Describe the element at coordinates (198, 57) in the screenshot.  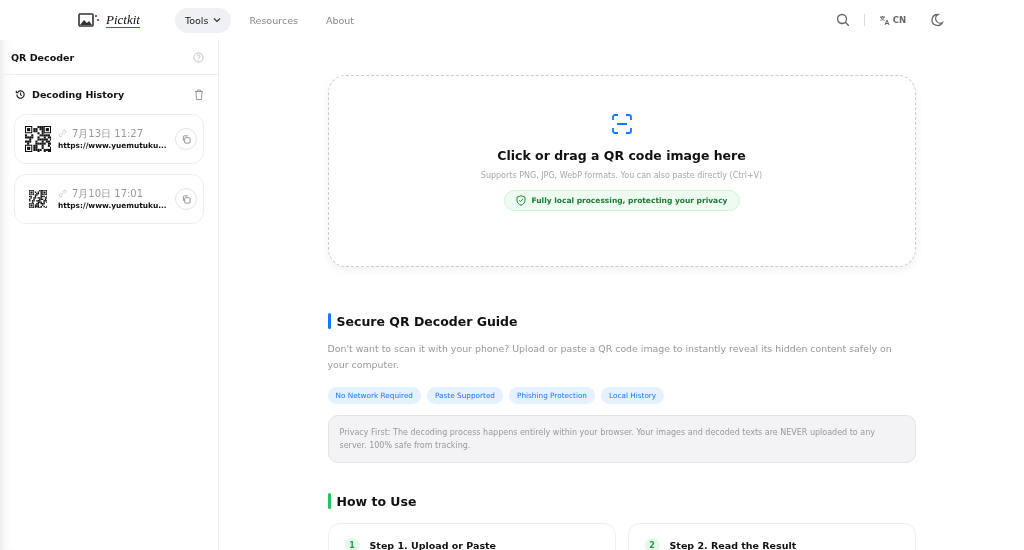
I see `help-icon` at that location.